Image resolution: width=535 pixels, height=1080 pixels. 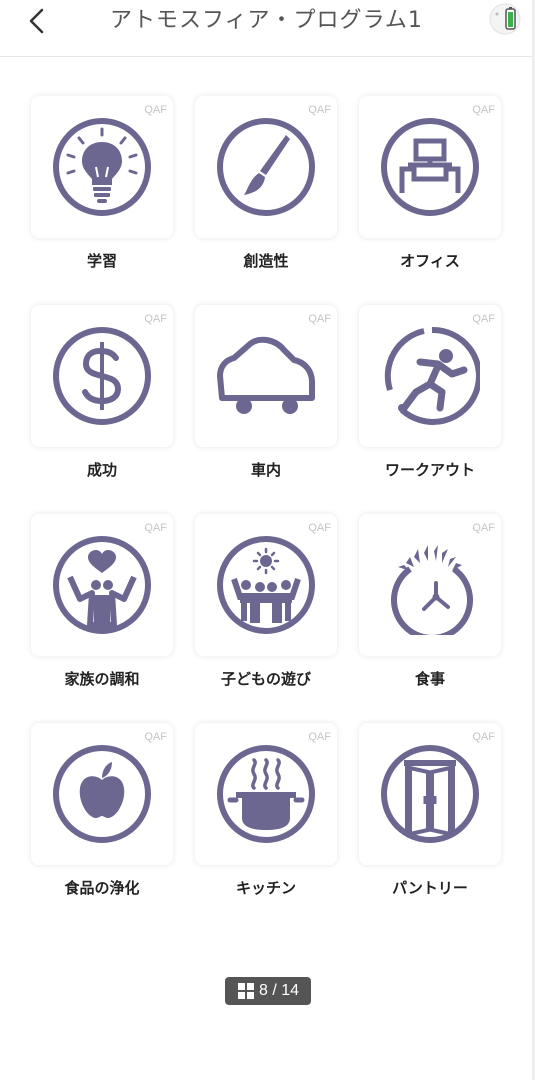 What do you see at coordinates (430, 261) in the screenshot?
I see `program-label: オフィス` at bounding box center [430, 261].